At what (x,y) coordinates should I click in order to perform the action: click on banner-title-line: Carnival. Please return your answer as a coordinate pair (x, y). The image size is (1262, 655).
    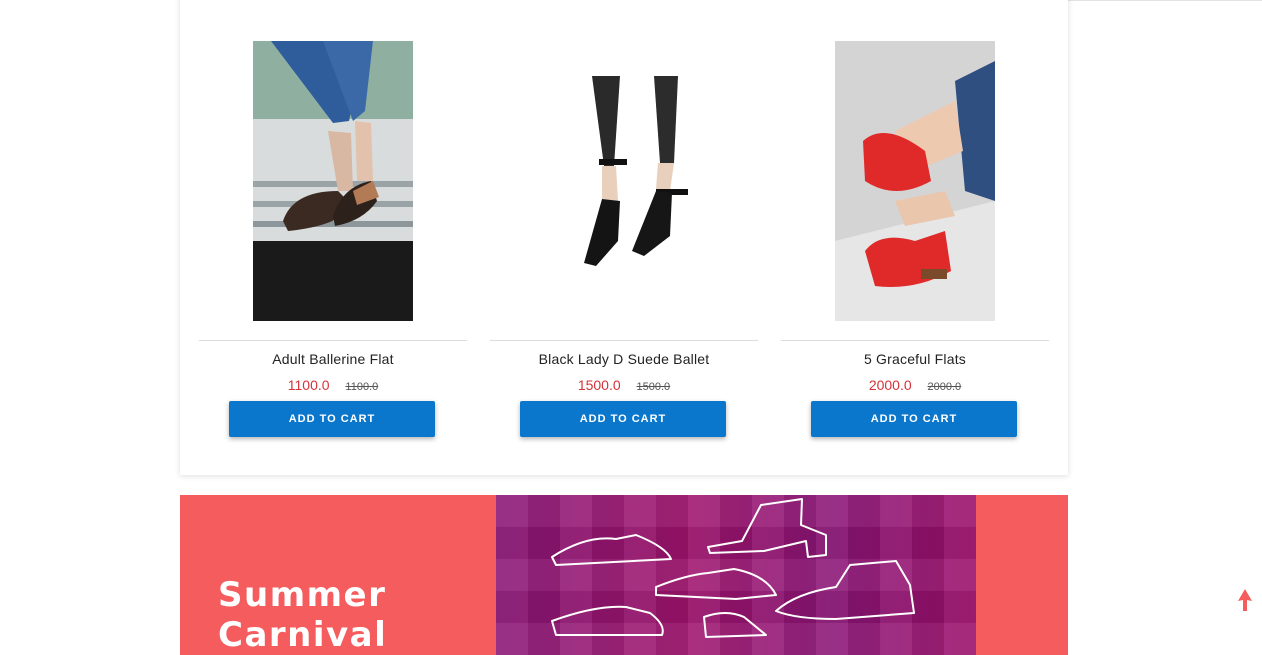
    Looking at the image, I should click on (303, 635).